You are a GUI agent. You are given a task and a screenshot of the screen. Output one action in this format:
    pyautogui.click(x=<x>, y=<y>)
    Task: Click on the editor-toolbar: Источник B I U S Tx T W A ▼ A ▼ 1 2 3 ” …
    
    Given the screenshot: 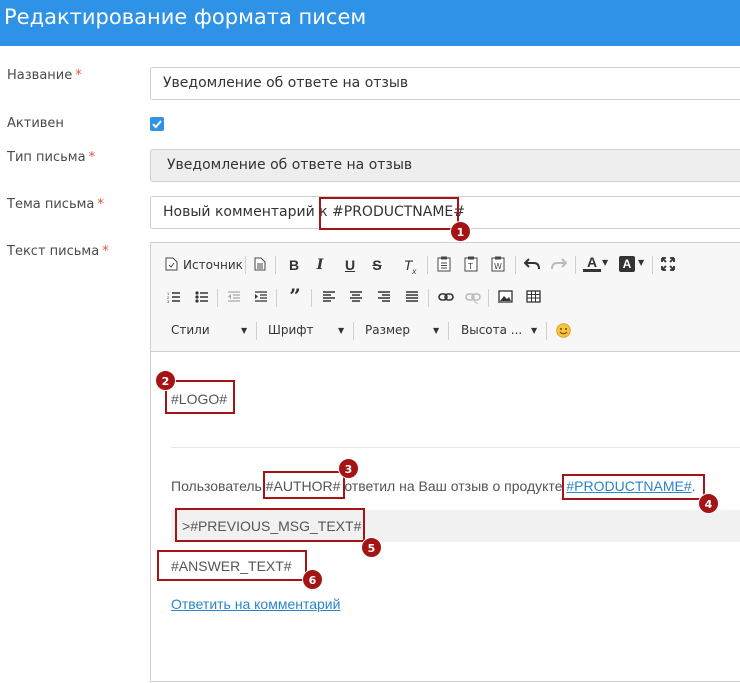 What is the action you would take?
    pyautogui.click(x=445, y=297)
    